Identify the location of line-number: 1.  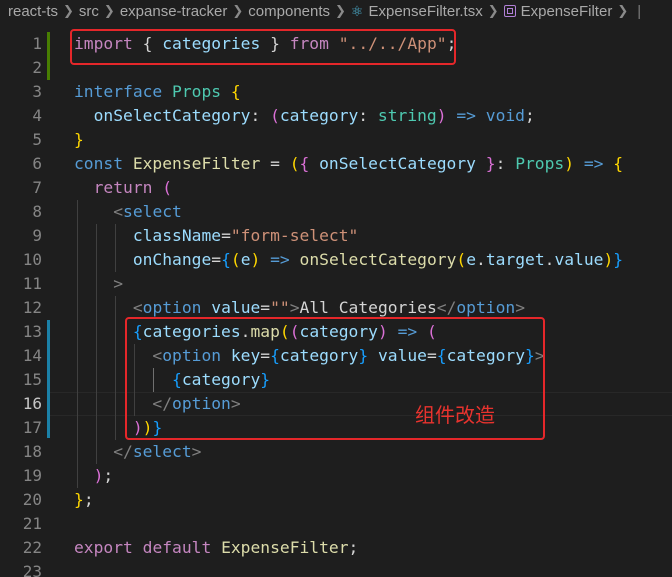
(37, 43).